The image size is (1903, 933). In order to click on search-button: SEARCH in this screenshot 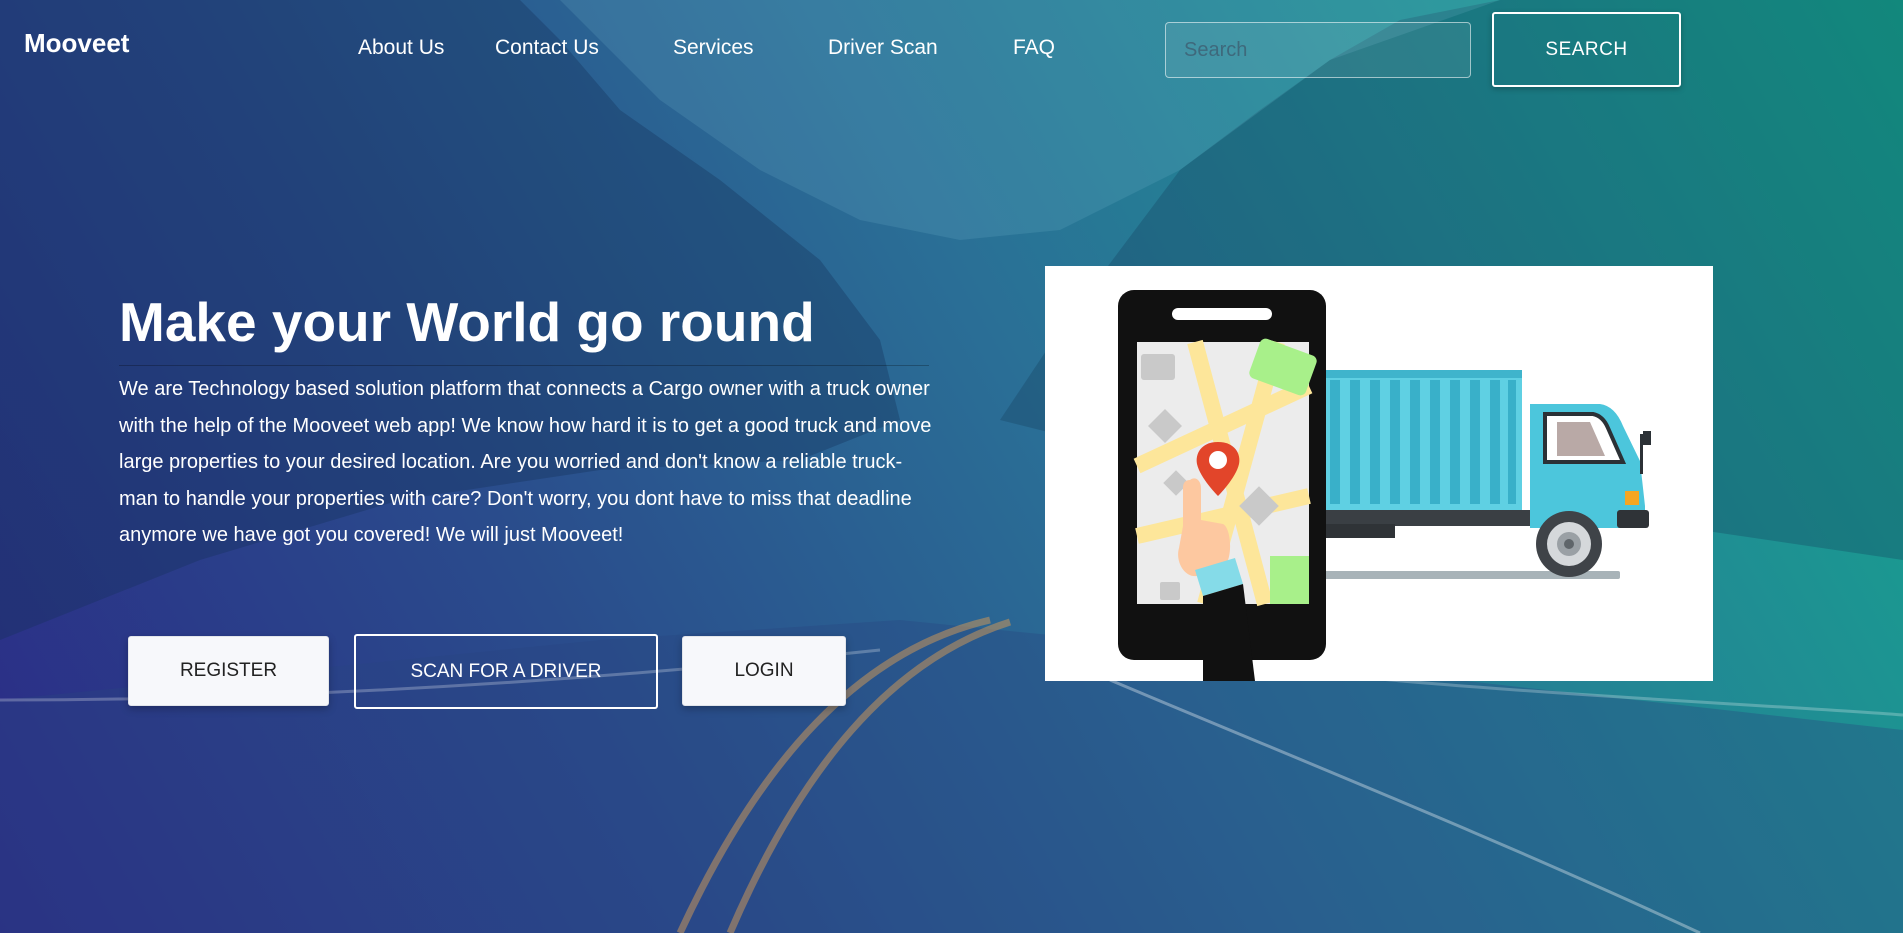, I will do `click(1586, 49)`.